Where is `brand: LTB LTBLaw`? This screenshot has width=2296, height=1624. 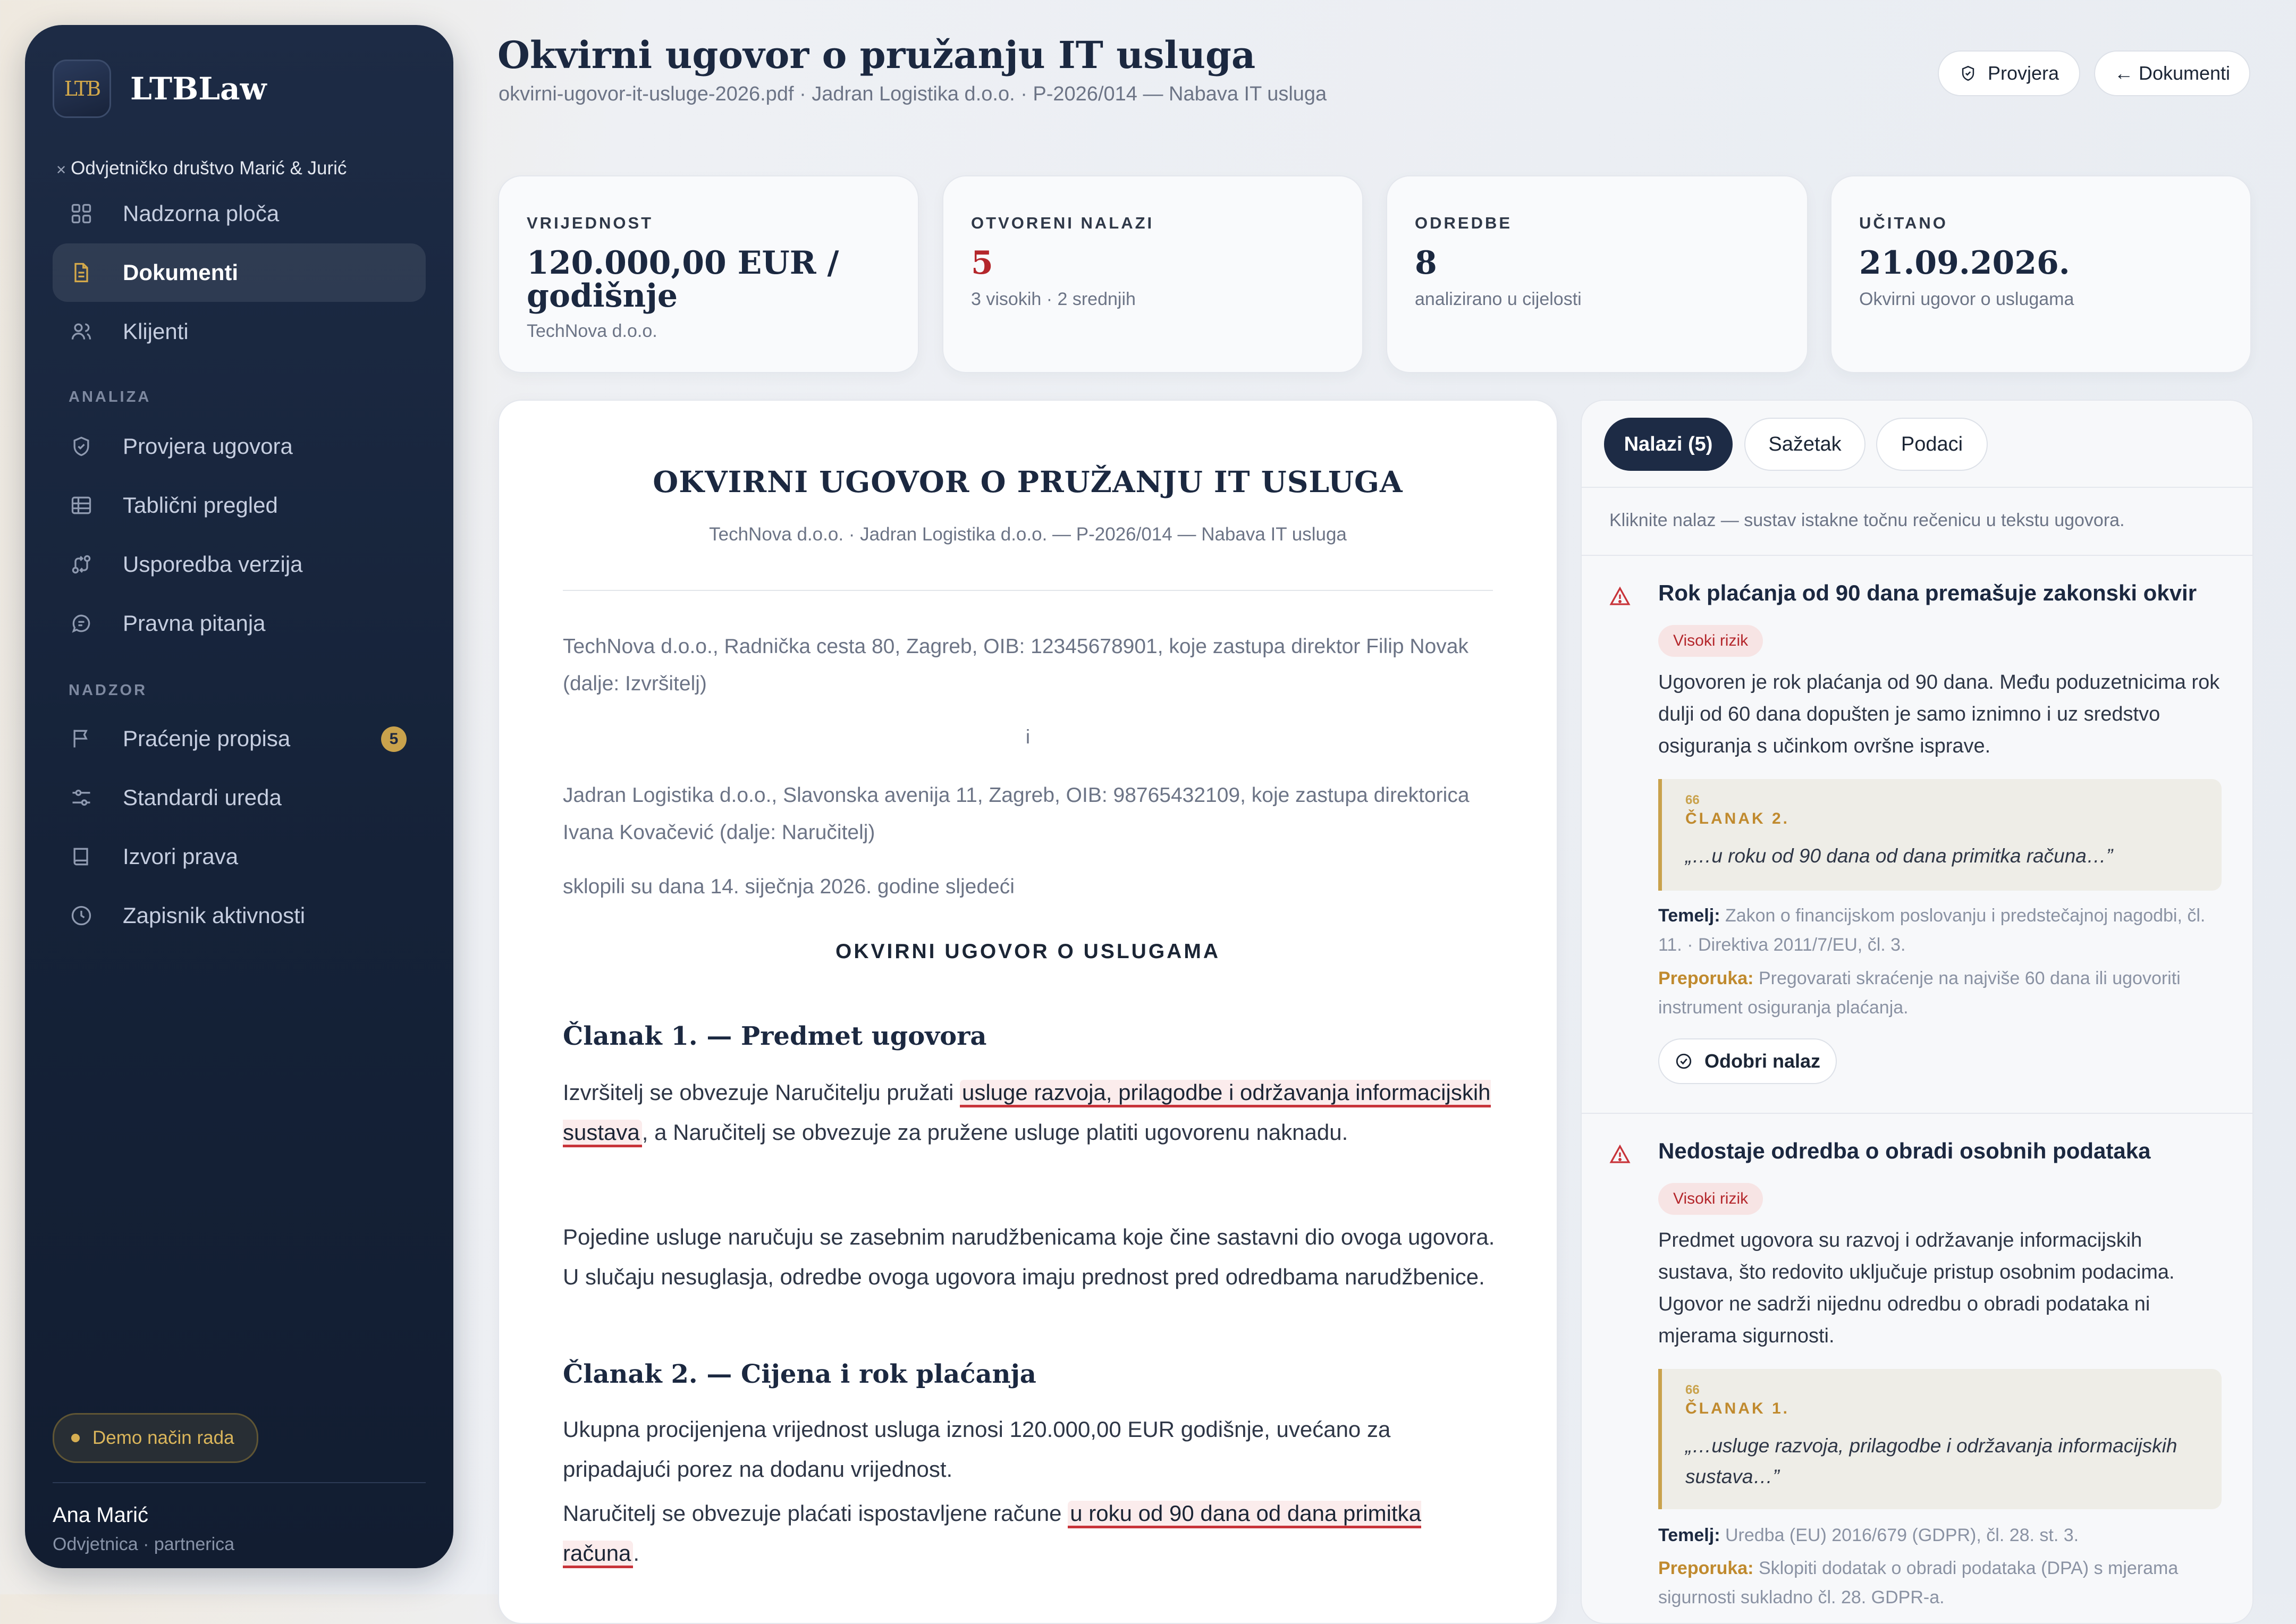
brand: LTB LTBLaw is located at coordinates (160, 89).